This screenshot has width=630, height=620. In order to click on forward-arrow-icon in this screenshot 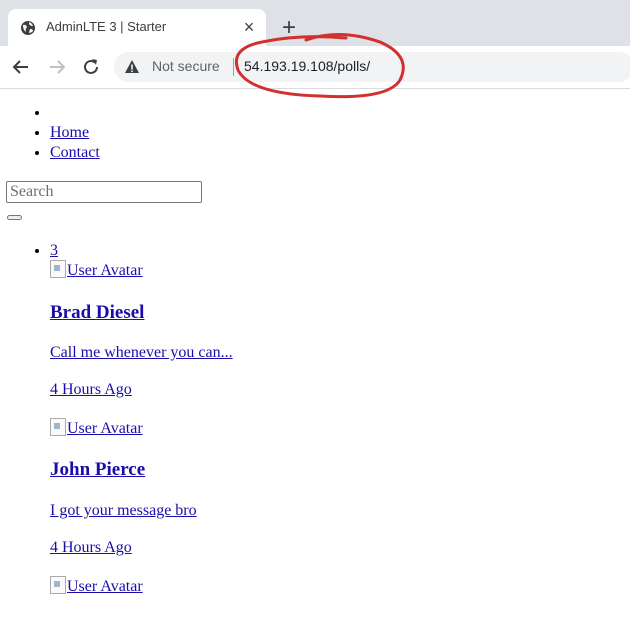, I will do `click(57, 67)`.